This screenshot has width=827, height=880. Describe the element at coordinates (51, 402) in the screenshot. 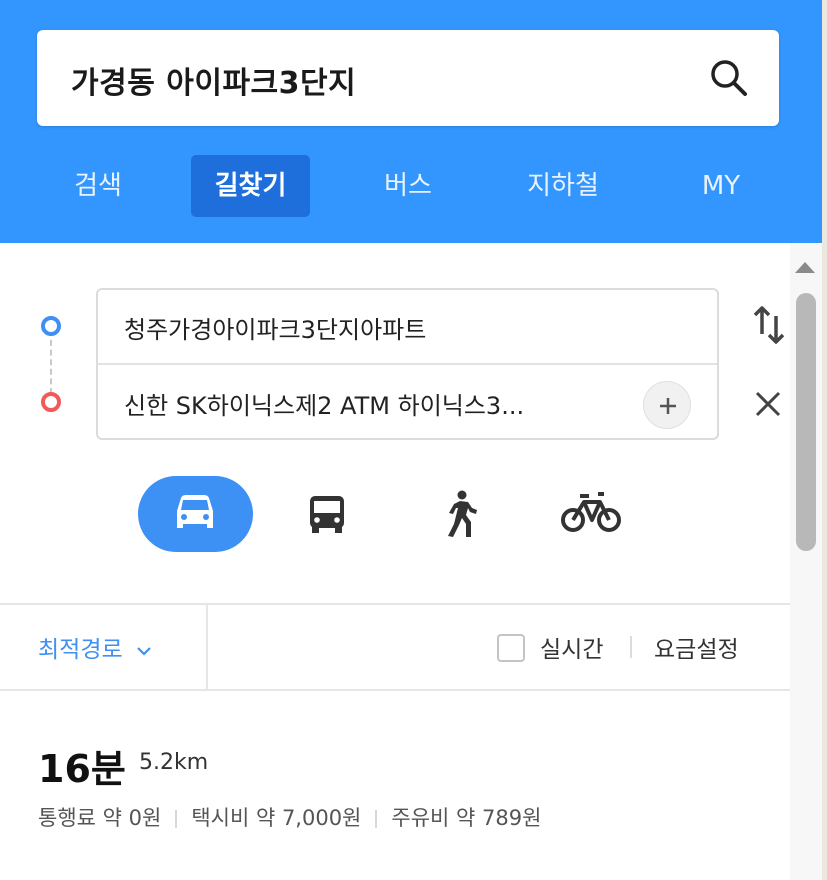

I see `destination-marker-icon` at that location.